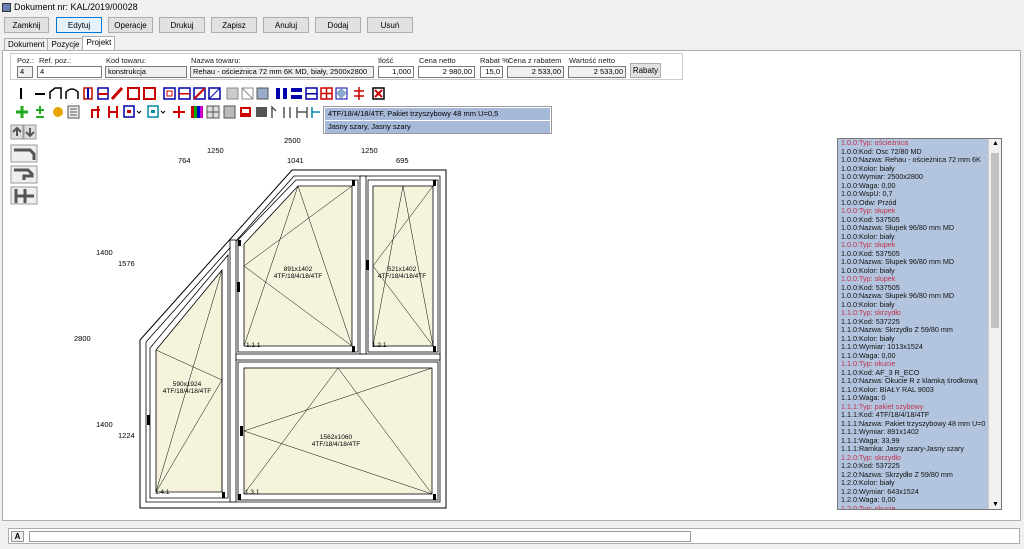 The width and height of the screenshot is (1024, 549). Describe the element at coordinates (179, 112) in the screenshot. I see `move-icon` at that location.